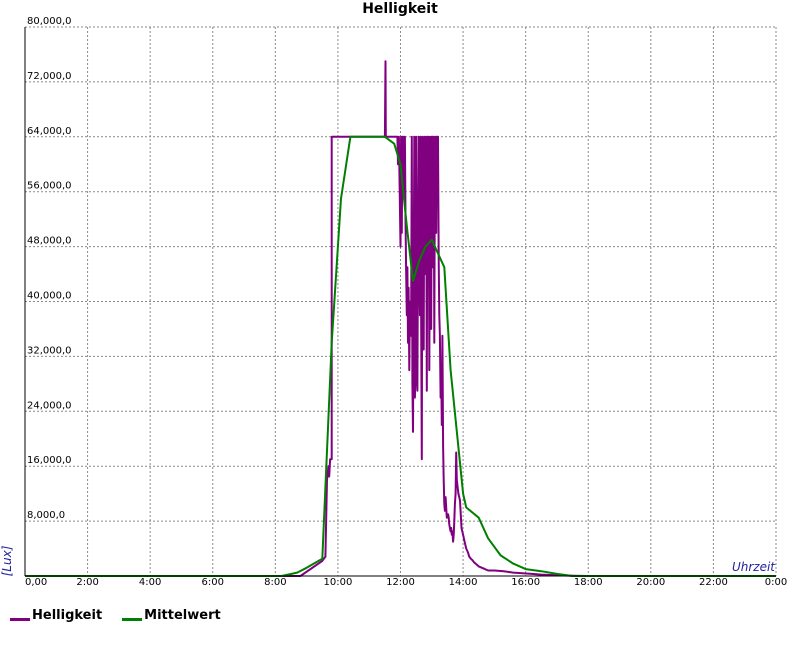 The width and height of the screenshot is (800, 650). What do you see at coordinates (49, 21) in the screenshot?
I see `y-tick-label: 80,000,0` at bounding box center [49, 21].